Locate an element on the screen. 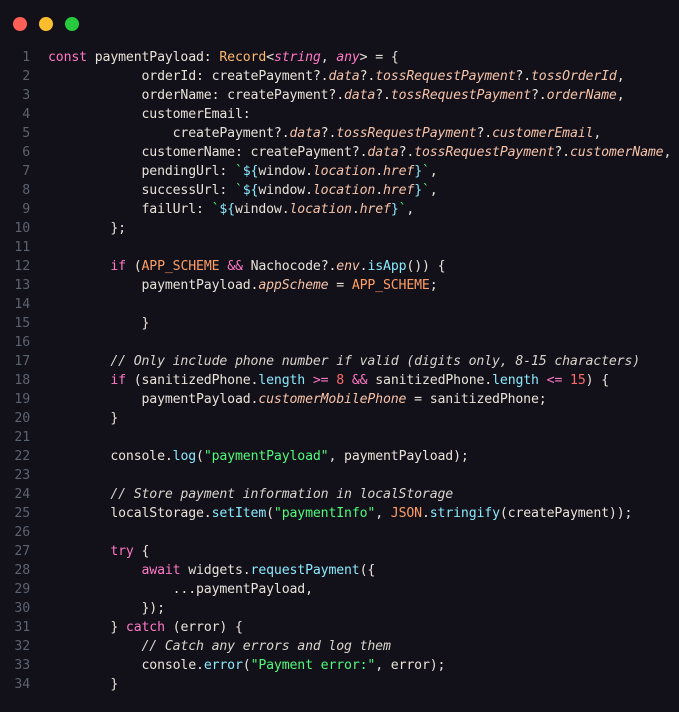 This screenshot has width=679, height=712. line-number: 21 is located at coordinates (22, 437).